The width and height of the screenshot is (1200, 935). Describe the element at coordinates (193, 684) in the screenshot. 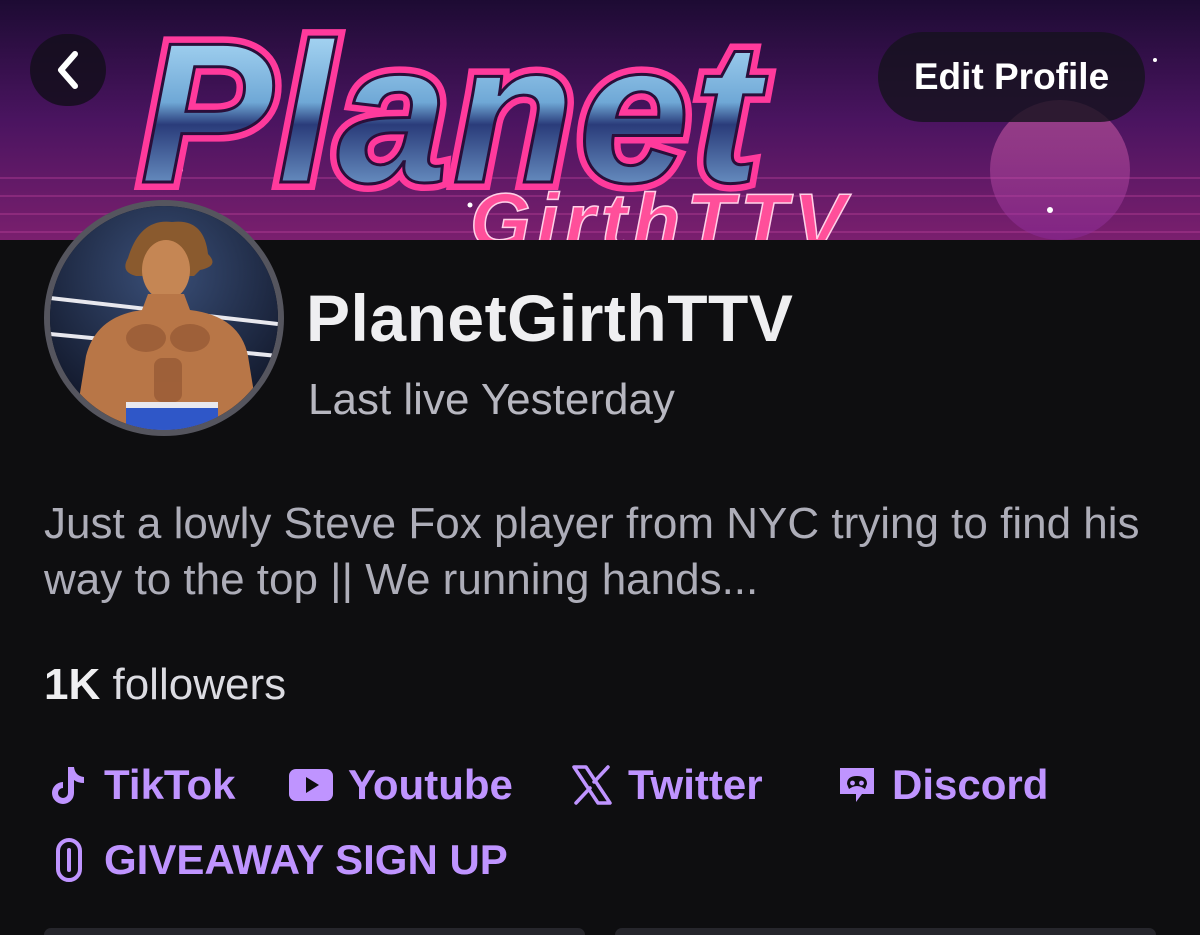

I see `followers-label: followers` at that location.